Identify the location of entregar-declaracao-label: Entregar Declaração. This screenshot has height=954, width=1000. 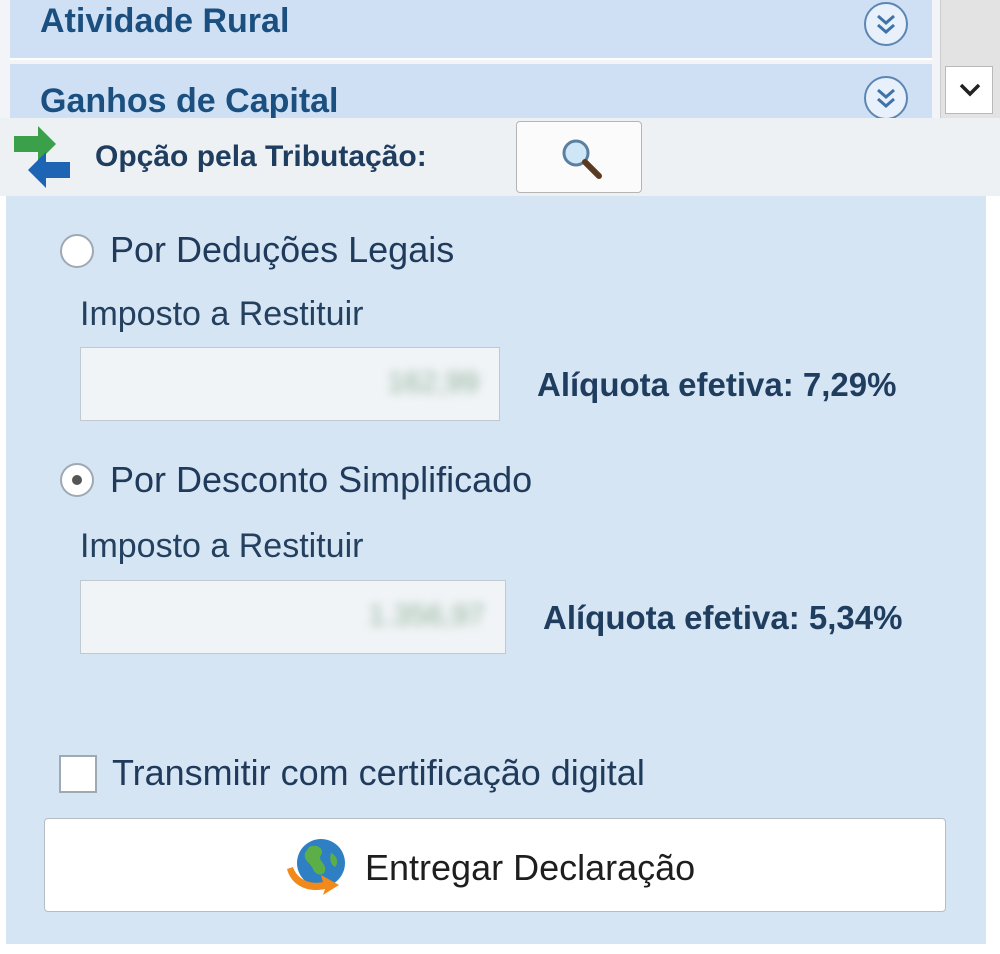
(530, 867).